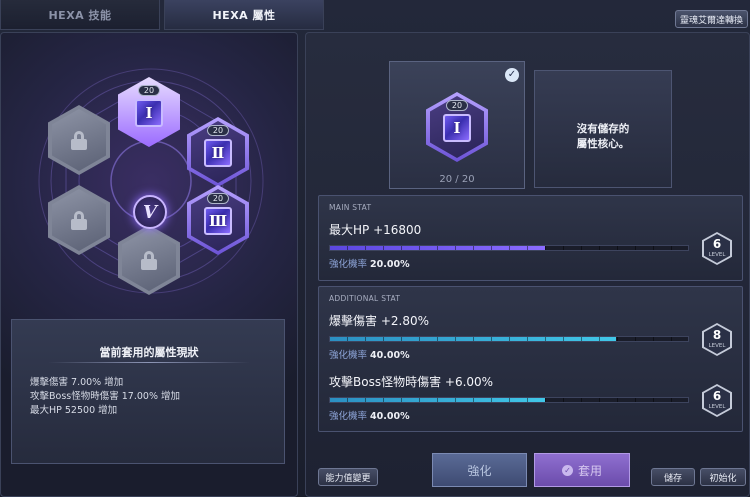 The width and height of the screenshot is (750, 497). What do you see at coordinates (723, 477) in the screenshot?
I see `initialize-button: 初始化` at bounding box center [723, 477].